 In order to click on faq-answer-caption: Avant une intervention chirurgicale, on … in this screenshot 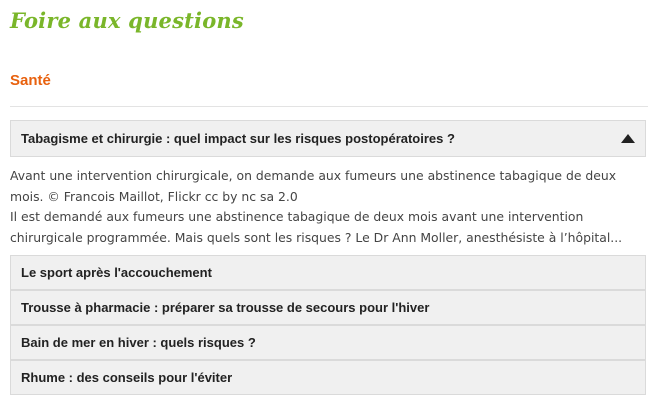, I will do `click(313, 186)`.